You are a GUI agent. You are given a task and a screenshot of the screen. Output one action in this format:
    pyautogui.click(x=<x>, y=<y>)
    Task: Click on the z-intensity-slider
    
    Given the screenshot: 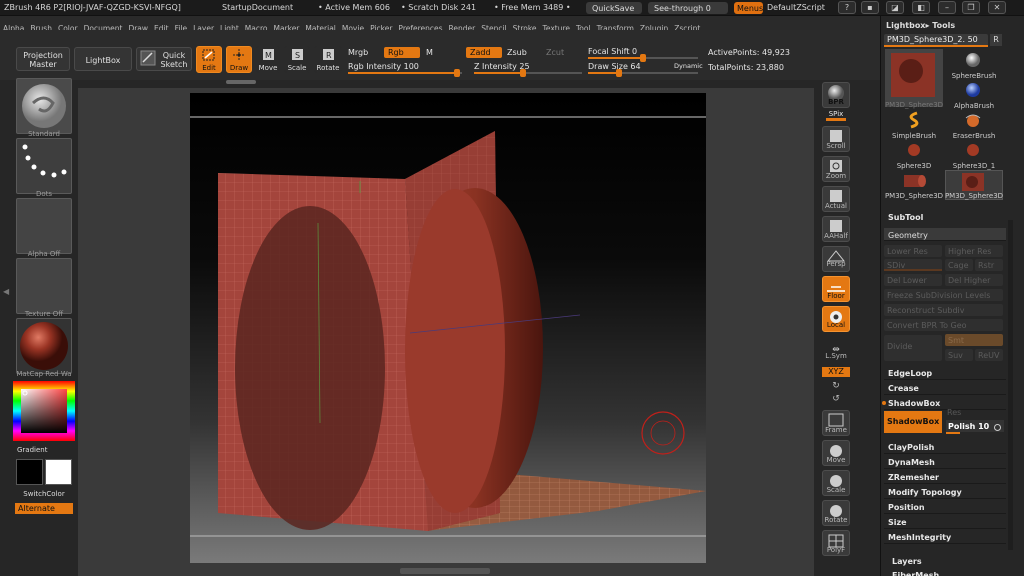 What is the action you would take?
    pyautogui.click(x=528, y=73)
    